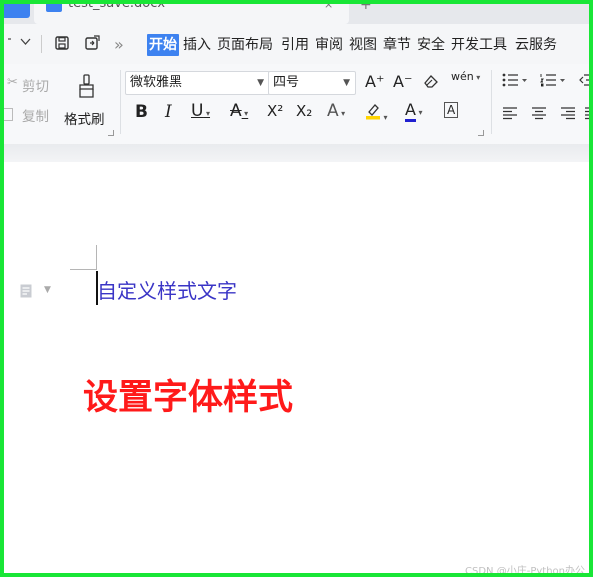  Describe the element at coordinates (374, 81) in the screenshot. I see `grow-font-button: A⁺` at that location.